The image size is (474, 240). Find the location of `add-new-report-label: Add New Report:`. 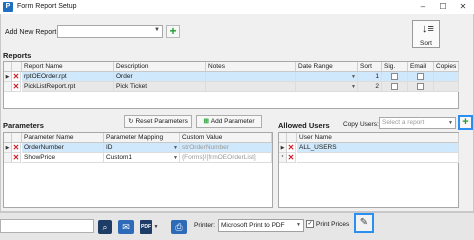

add-new-report-label: Add New Report: is located at coordinates (32, 32).